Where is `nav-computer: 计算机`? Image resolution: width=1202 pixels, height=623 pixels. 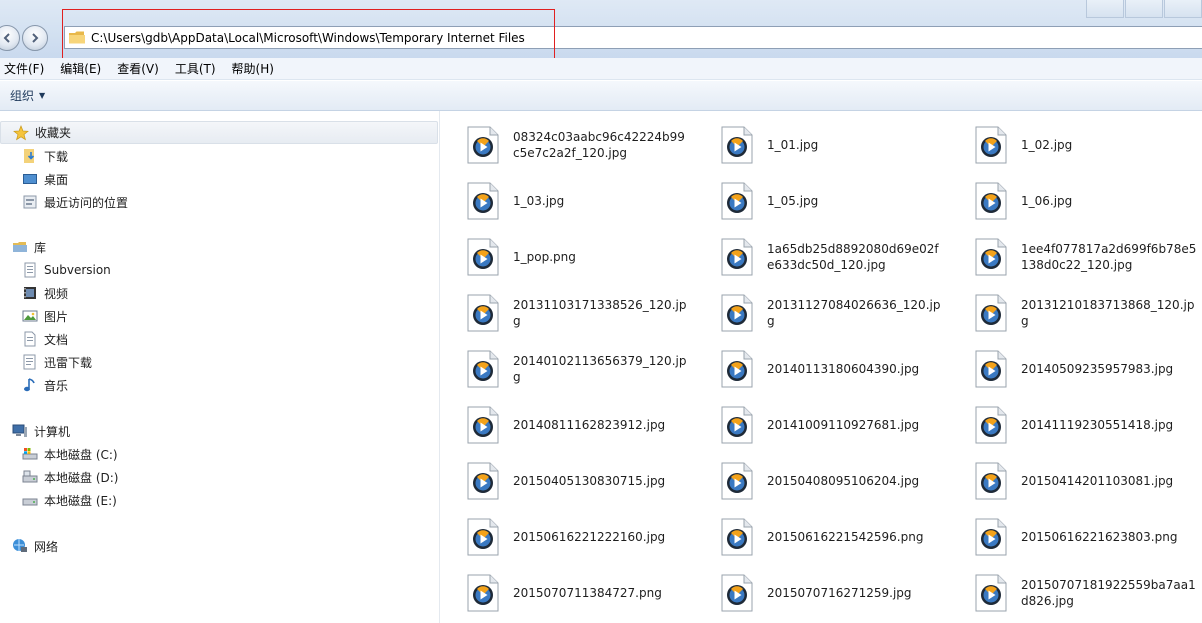
nav-computer: 计算机 is located at coordinates (41, 431).